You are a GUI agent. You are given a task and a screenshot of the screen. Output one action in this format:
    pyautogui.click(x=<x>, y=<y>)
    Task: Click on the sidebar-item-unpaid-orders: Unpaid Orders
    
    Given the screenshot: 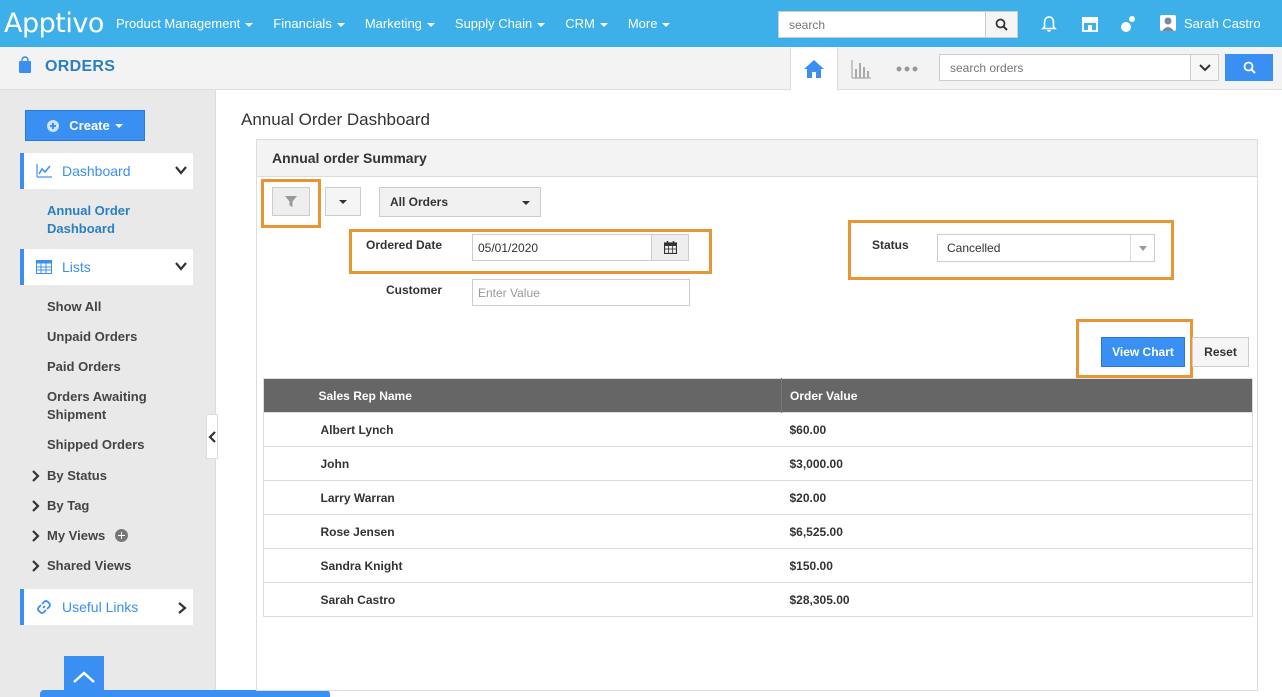 What is the action you would take?
    pyautogui.click(x=92, y=337)
    